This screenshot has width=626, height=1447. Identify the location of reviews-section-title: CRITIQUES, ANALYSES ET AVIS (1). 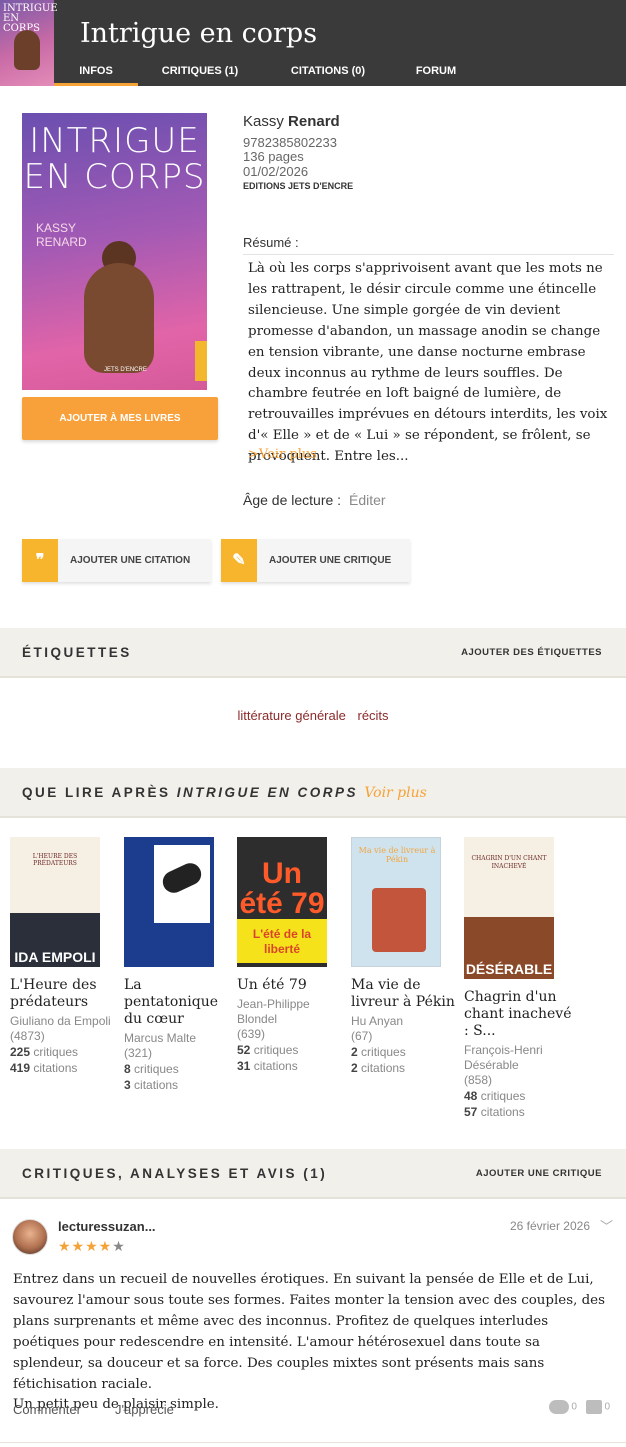
(175, 1173).